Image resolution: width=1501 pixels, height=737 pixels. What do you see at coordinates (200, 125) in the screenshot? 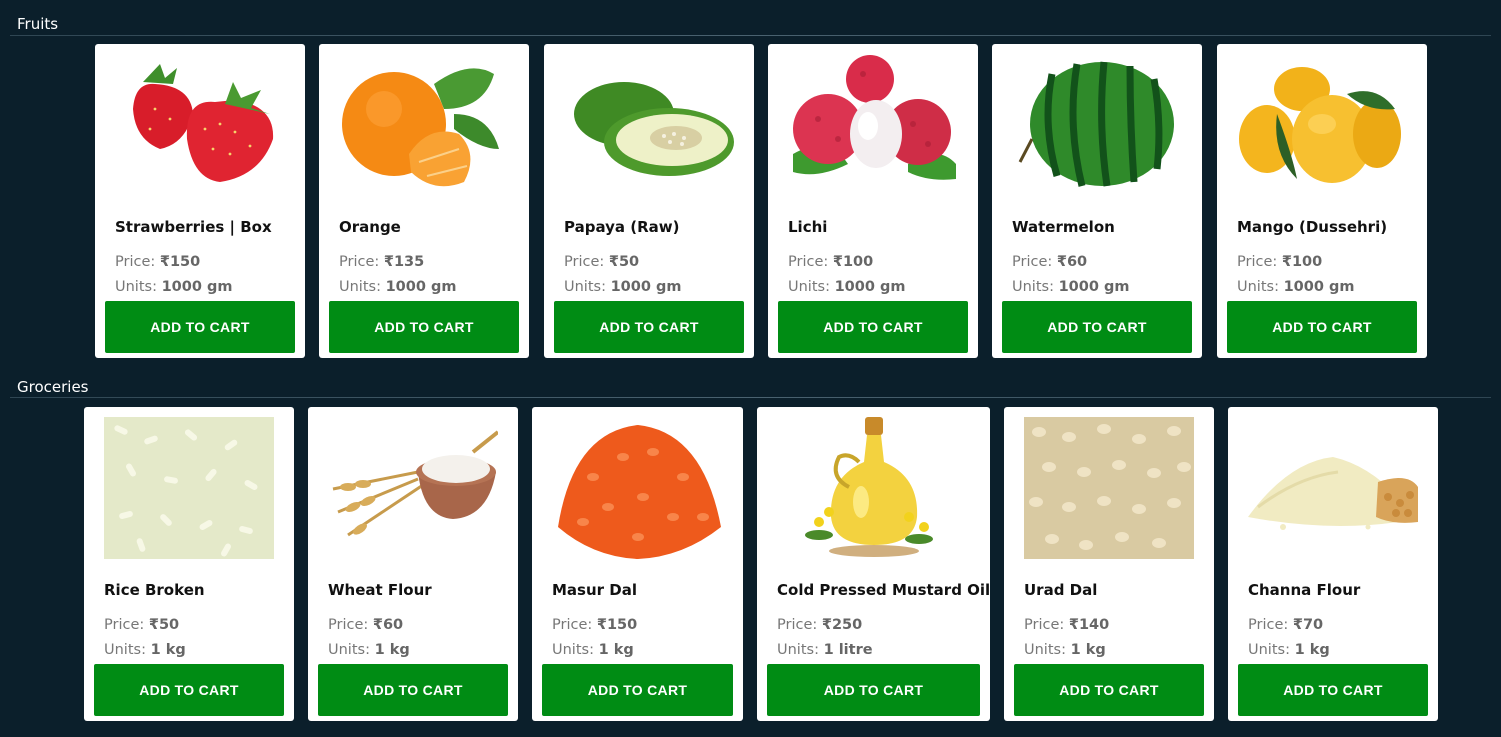
I see `strawberry-image` at bounding box center [200, 125].